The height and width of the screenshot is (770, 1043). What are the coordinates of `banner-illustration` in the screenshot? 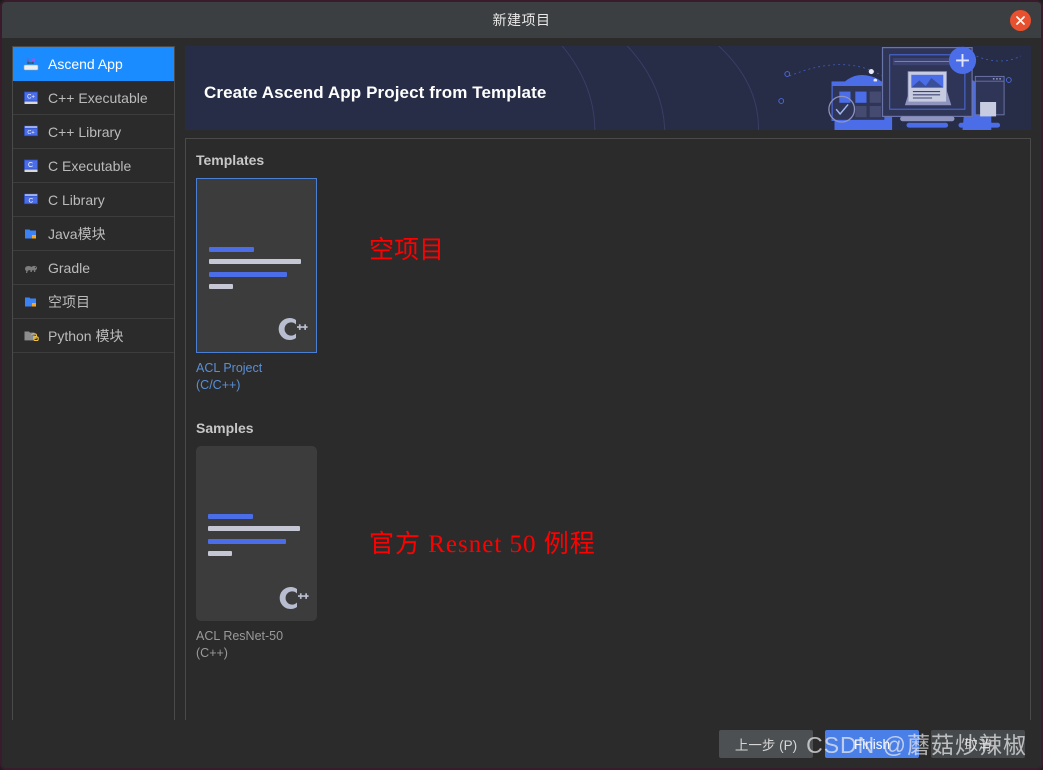 It's located at (916, 88).